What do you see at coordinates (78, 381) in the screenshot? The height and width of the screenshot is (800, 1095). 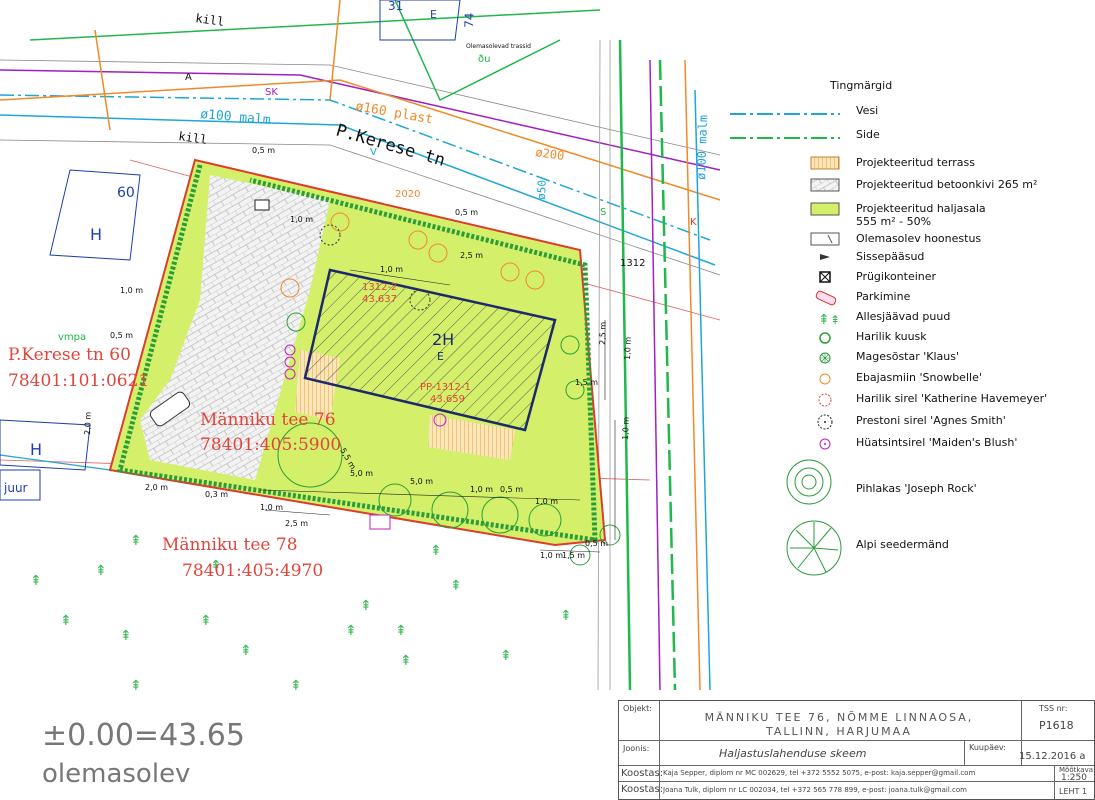 I see `parcel-kerese60-code: 78401:101:0621` at bounding box center [78, 381].